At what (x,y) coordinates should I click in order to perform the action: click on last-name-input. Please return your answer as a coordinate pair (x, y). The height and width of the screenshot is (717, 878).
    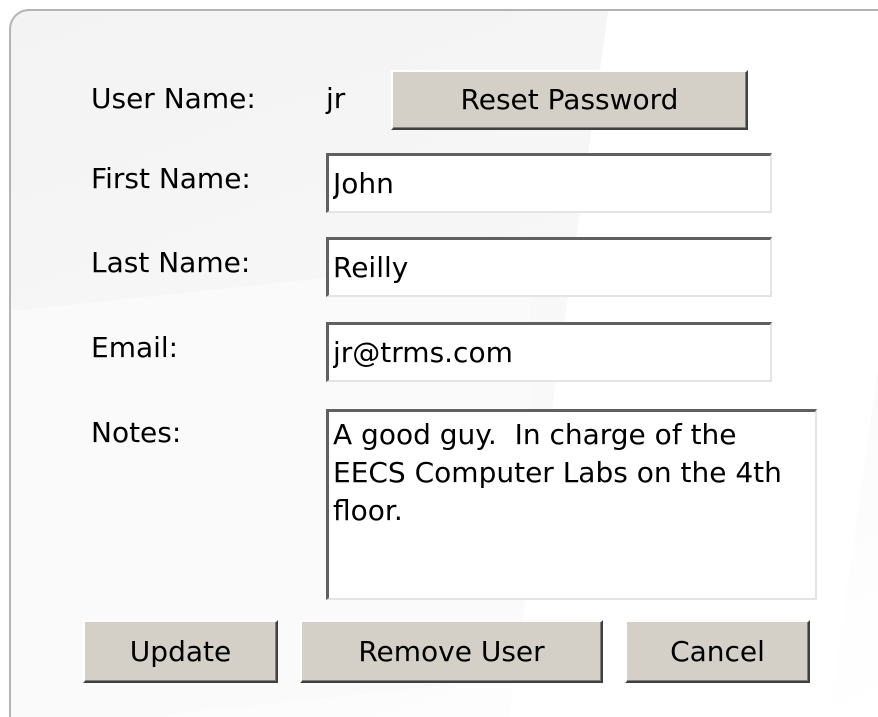
    Looking at the image, I should click on (549, 267).